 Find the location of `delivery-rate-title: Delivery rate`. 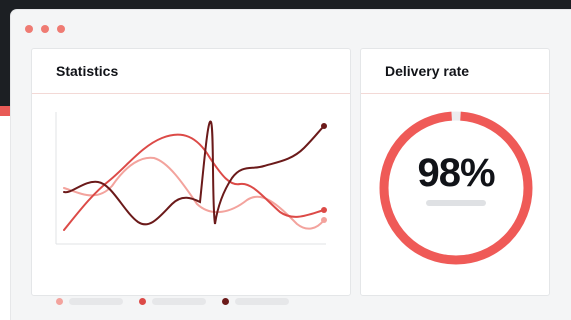

delivery-rate-title: Delivery rate is located at coordinates (455, 71).